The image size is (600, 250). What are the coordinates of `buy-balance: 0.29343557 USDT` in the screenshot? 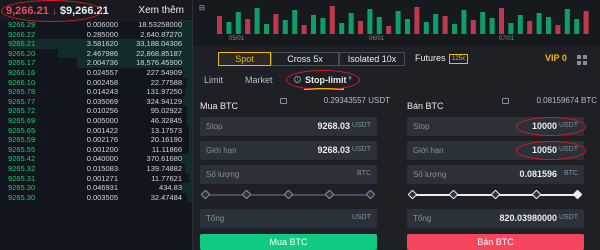 It's located at (356, 100).